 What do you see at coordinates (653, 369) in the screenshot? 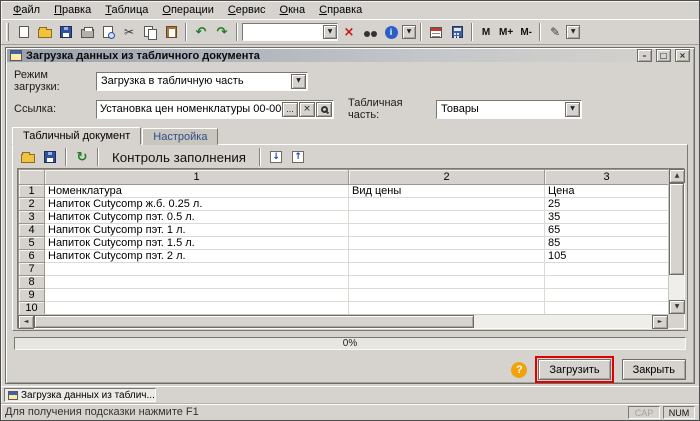
I see `close-button: Закрыть` at bounding box center [653, 369].